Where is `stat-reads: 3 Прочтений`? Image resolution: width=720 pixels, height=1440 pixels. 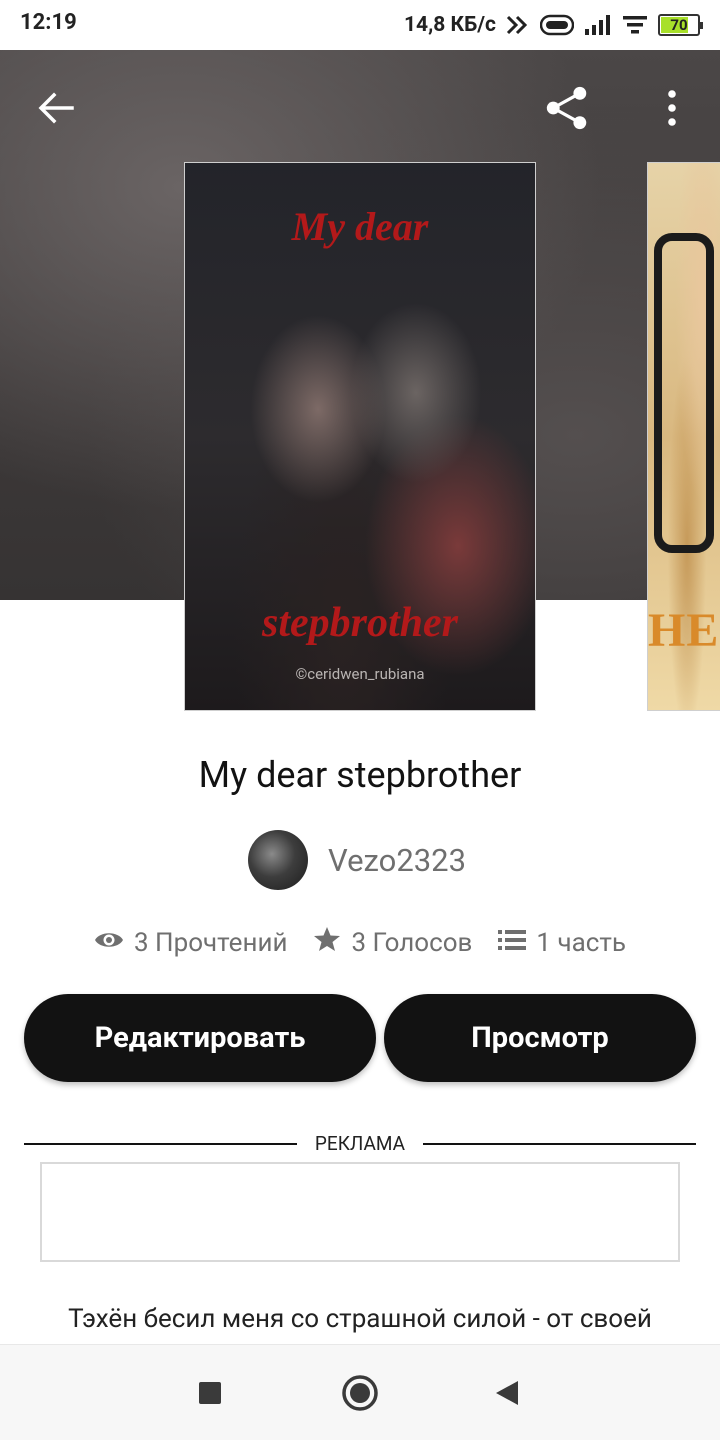 stat-reads: 3 Прочтений is located at coordinates (190, 943).